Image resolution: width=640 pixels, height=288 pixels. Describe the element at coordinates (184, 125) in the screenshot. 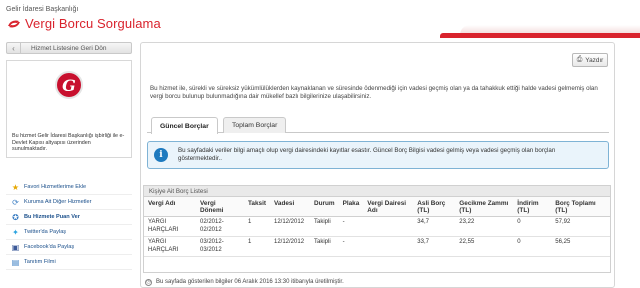

I see `tab-current-debts: Güncel Borçlar` at that location.